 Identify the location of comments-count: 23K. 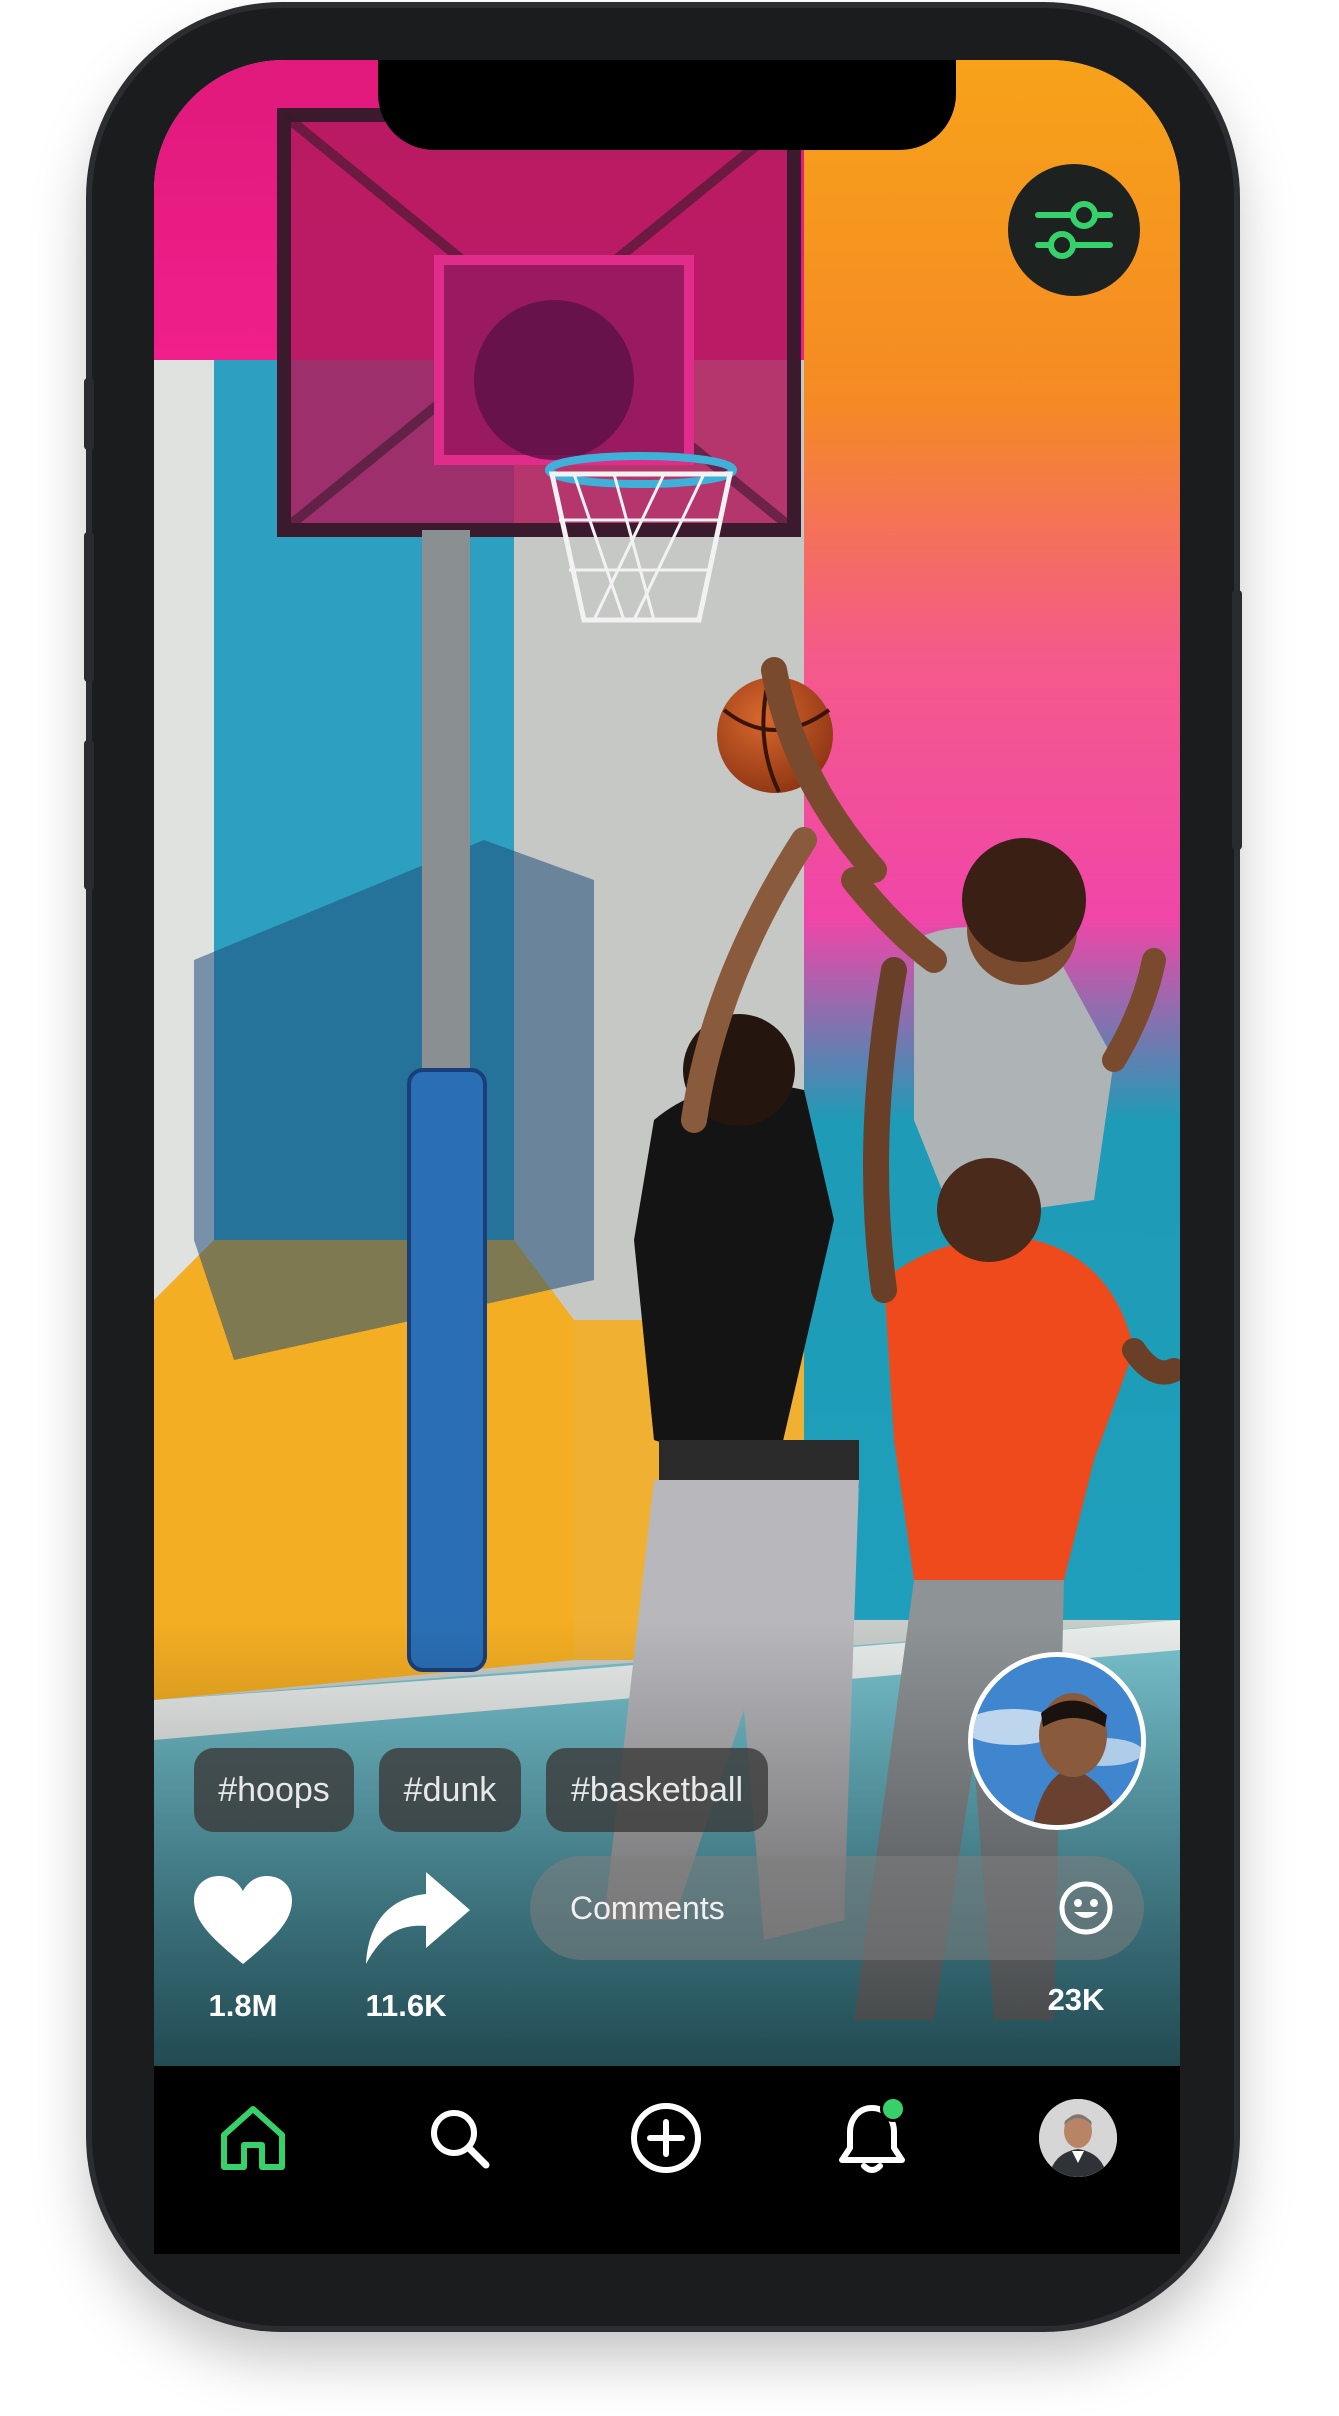
(1076, 1999).